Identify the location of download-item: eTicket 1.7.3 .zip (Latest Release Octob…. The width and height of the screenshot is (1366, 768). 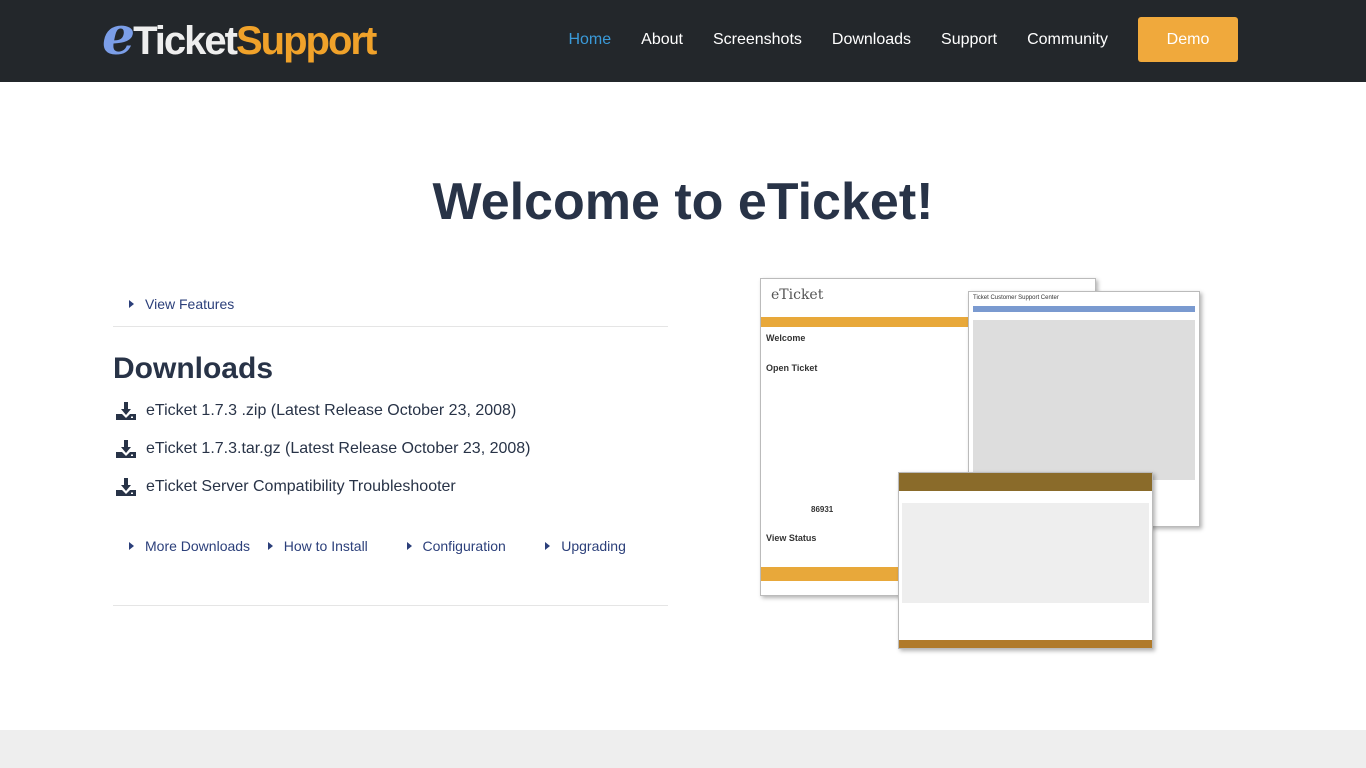
(390, 411).